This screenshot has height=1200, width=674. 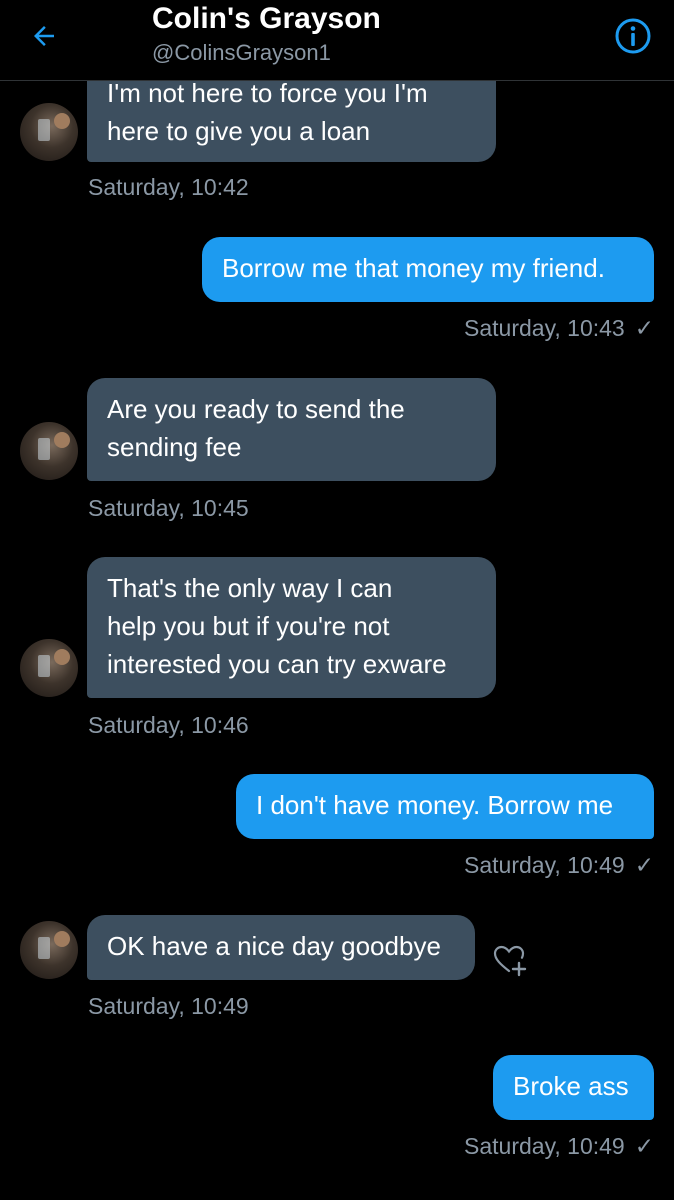 What do you see at coordinates (571, 1086) in the screenshot?
I see `message-line: Broke ass` at bounding box center [571, 1086].